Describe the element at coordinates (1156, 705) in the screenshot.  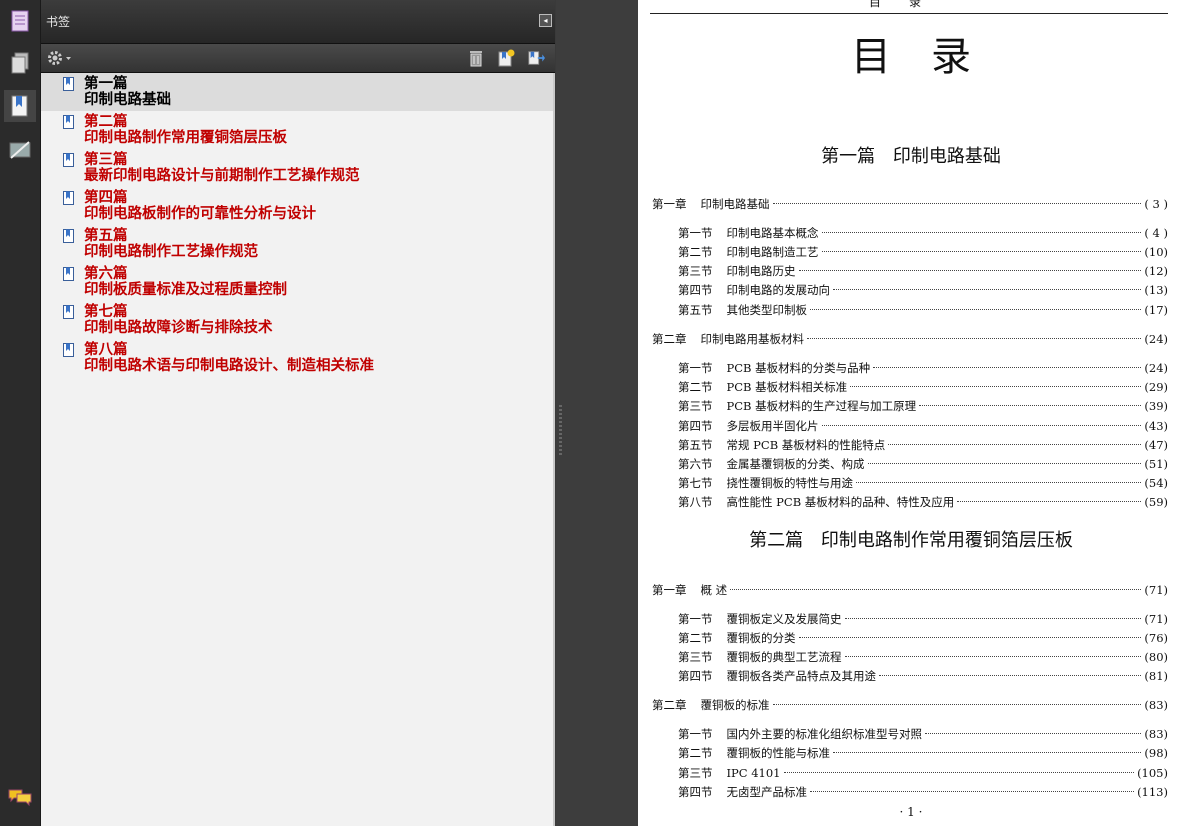
I see `toc-entry-page: (83)` at that location.